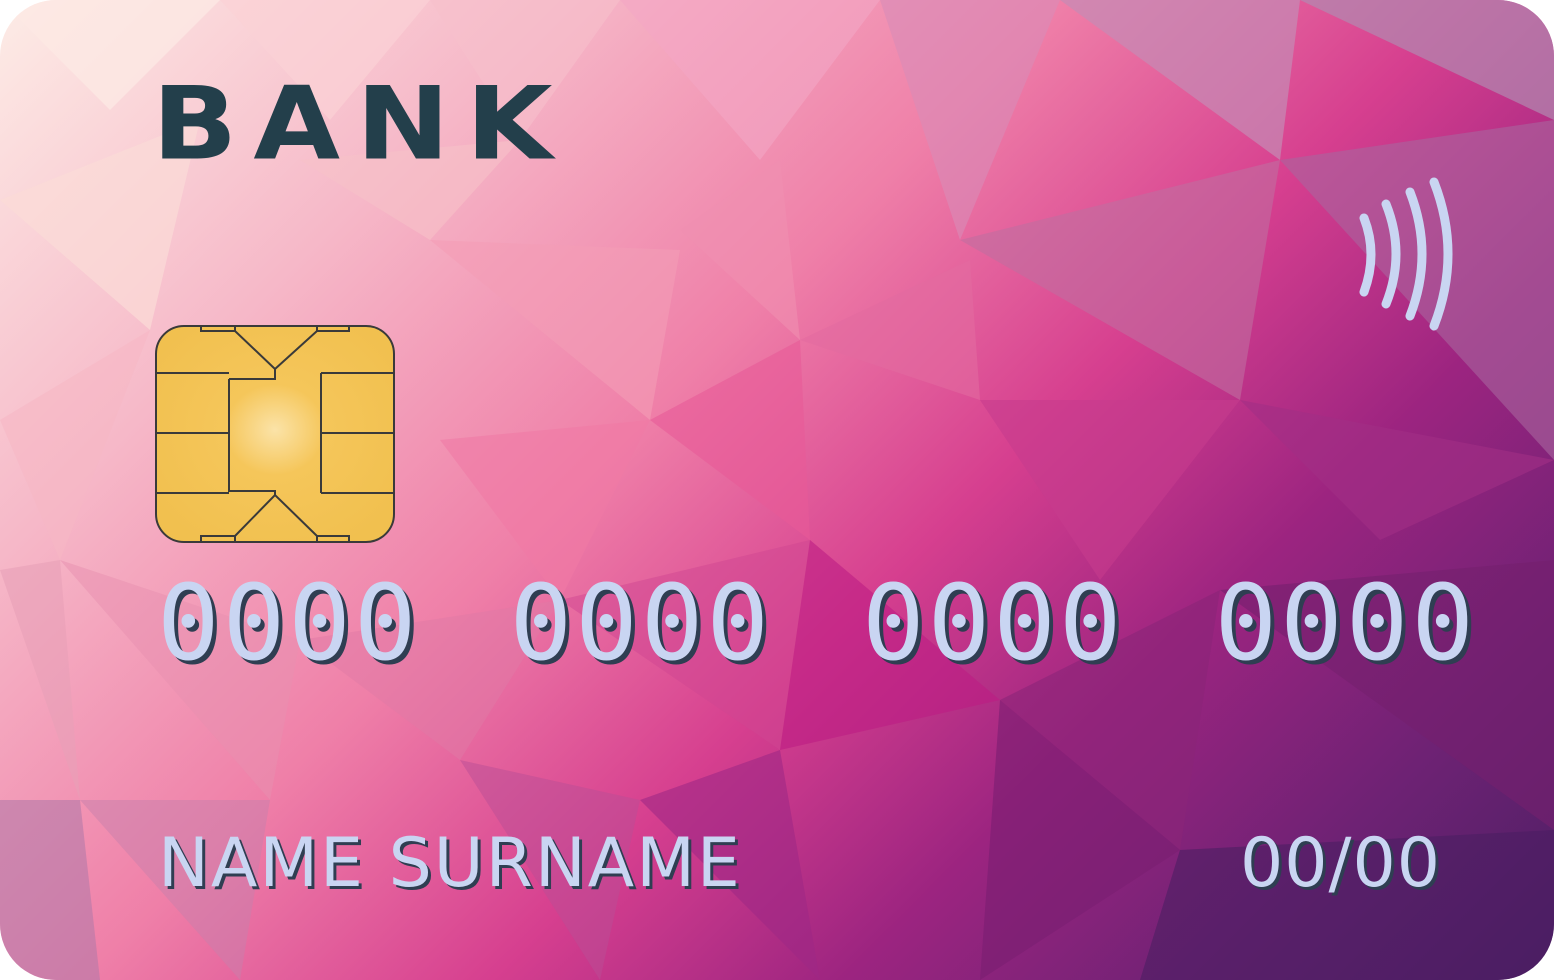 This screenshot has height=980, width=1554. What do you see at coordinates (288, 623) in the screenshot?
I see `card-number-group-1: 0000` at bounding box center [288, 623].